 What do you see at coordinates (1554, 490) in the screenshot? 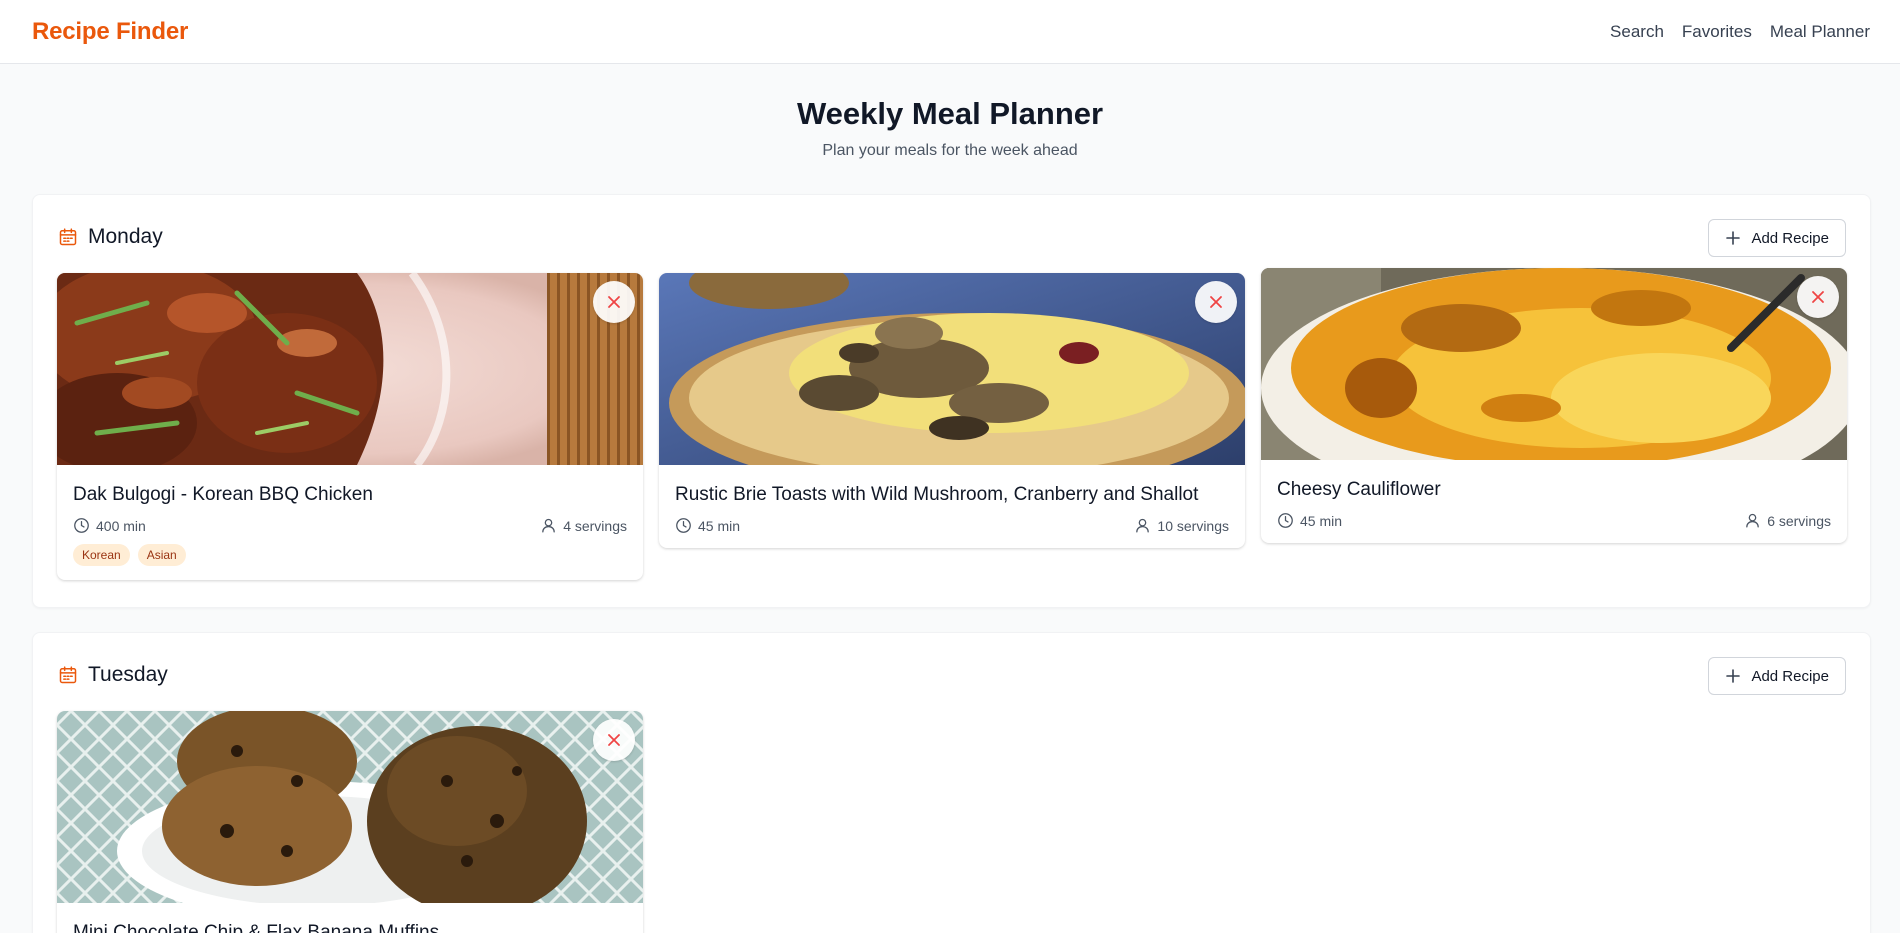
I see `recipe-title: Cheesy Cauliflower` at bounding box center [1554, 490].